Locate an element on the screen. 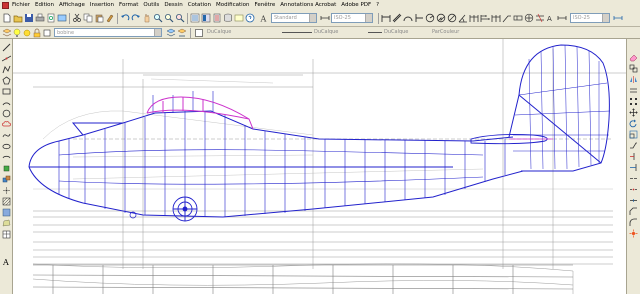  ellipse-arc-icon is located at coordinates (6, 157).